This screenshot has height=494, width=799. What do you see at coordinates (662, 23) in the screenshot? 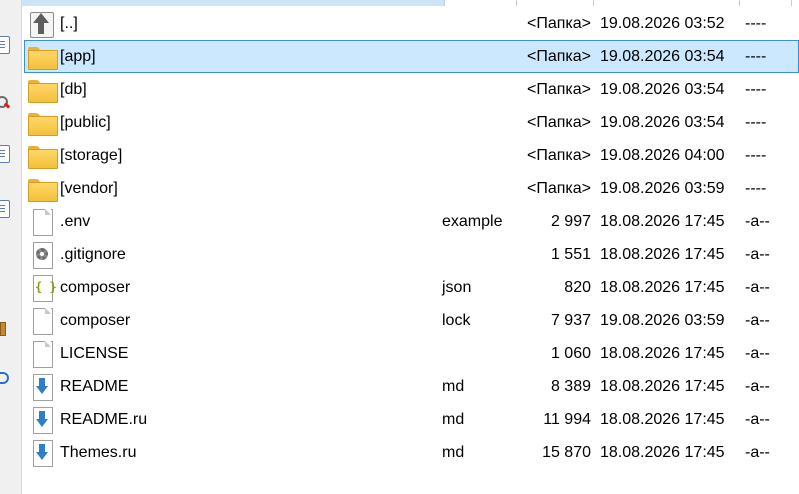
I see `file-date: 19.08.2026 03:52` at bounding box center [662, 23].